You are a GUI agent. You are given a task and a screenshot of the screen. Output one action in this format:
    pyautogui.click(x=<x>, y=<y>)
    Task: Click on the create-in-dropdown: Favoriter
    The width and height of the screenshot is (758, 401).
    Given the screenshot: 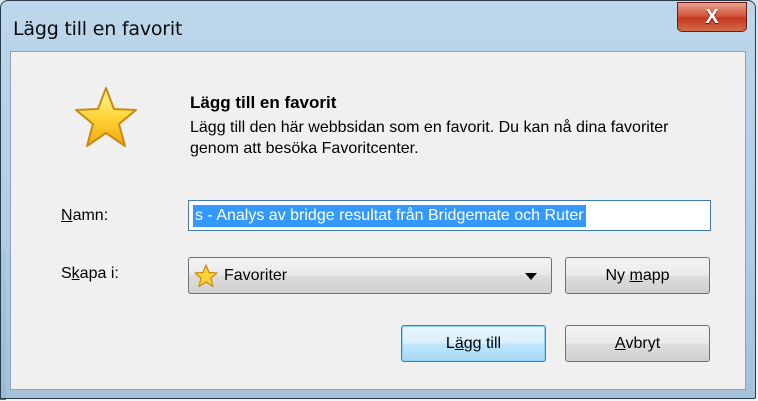 What is the action you would take?
    pyautogui.click(x=370, y=275)
    